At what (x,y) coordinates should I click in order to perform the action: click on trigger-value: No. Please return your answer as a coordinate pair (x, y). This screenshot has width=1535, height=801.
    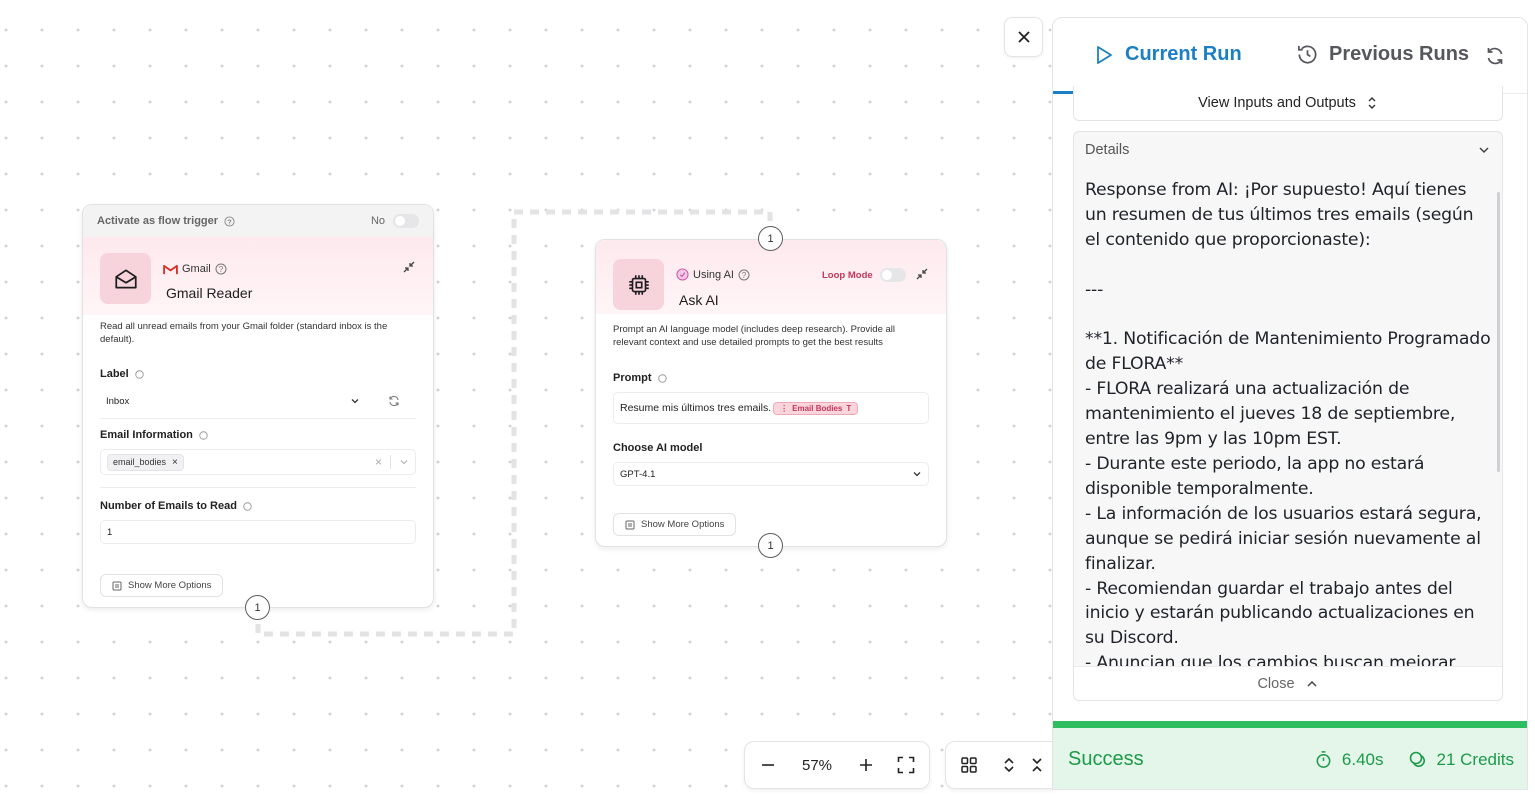
    Looking at the image, I should click on (377, 221).